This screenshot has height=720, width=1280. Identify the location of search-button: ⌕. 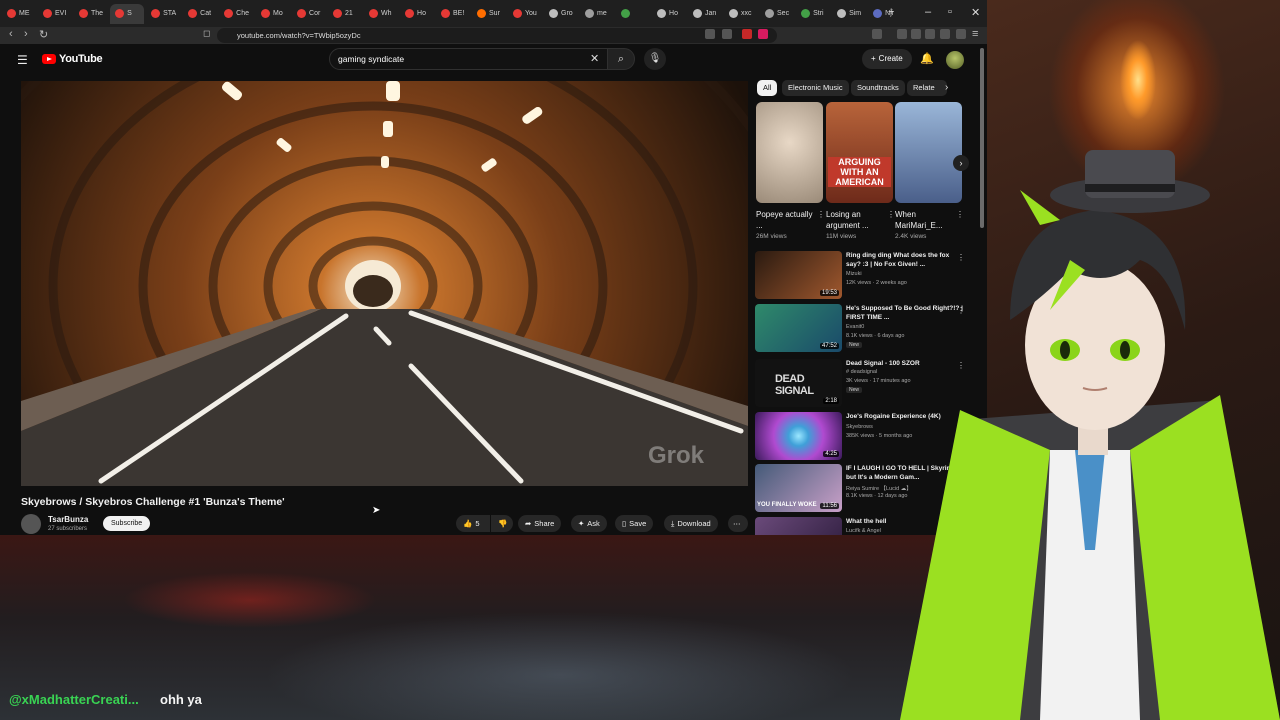
(621, 59).